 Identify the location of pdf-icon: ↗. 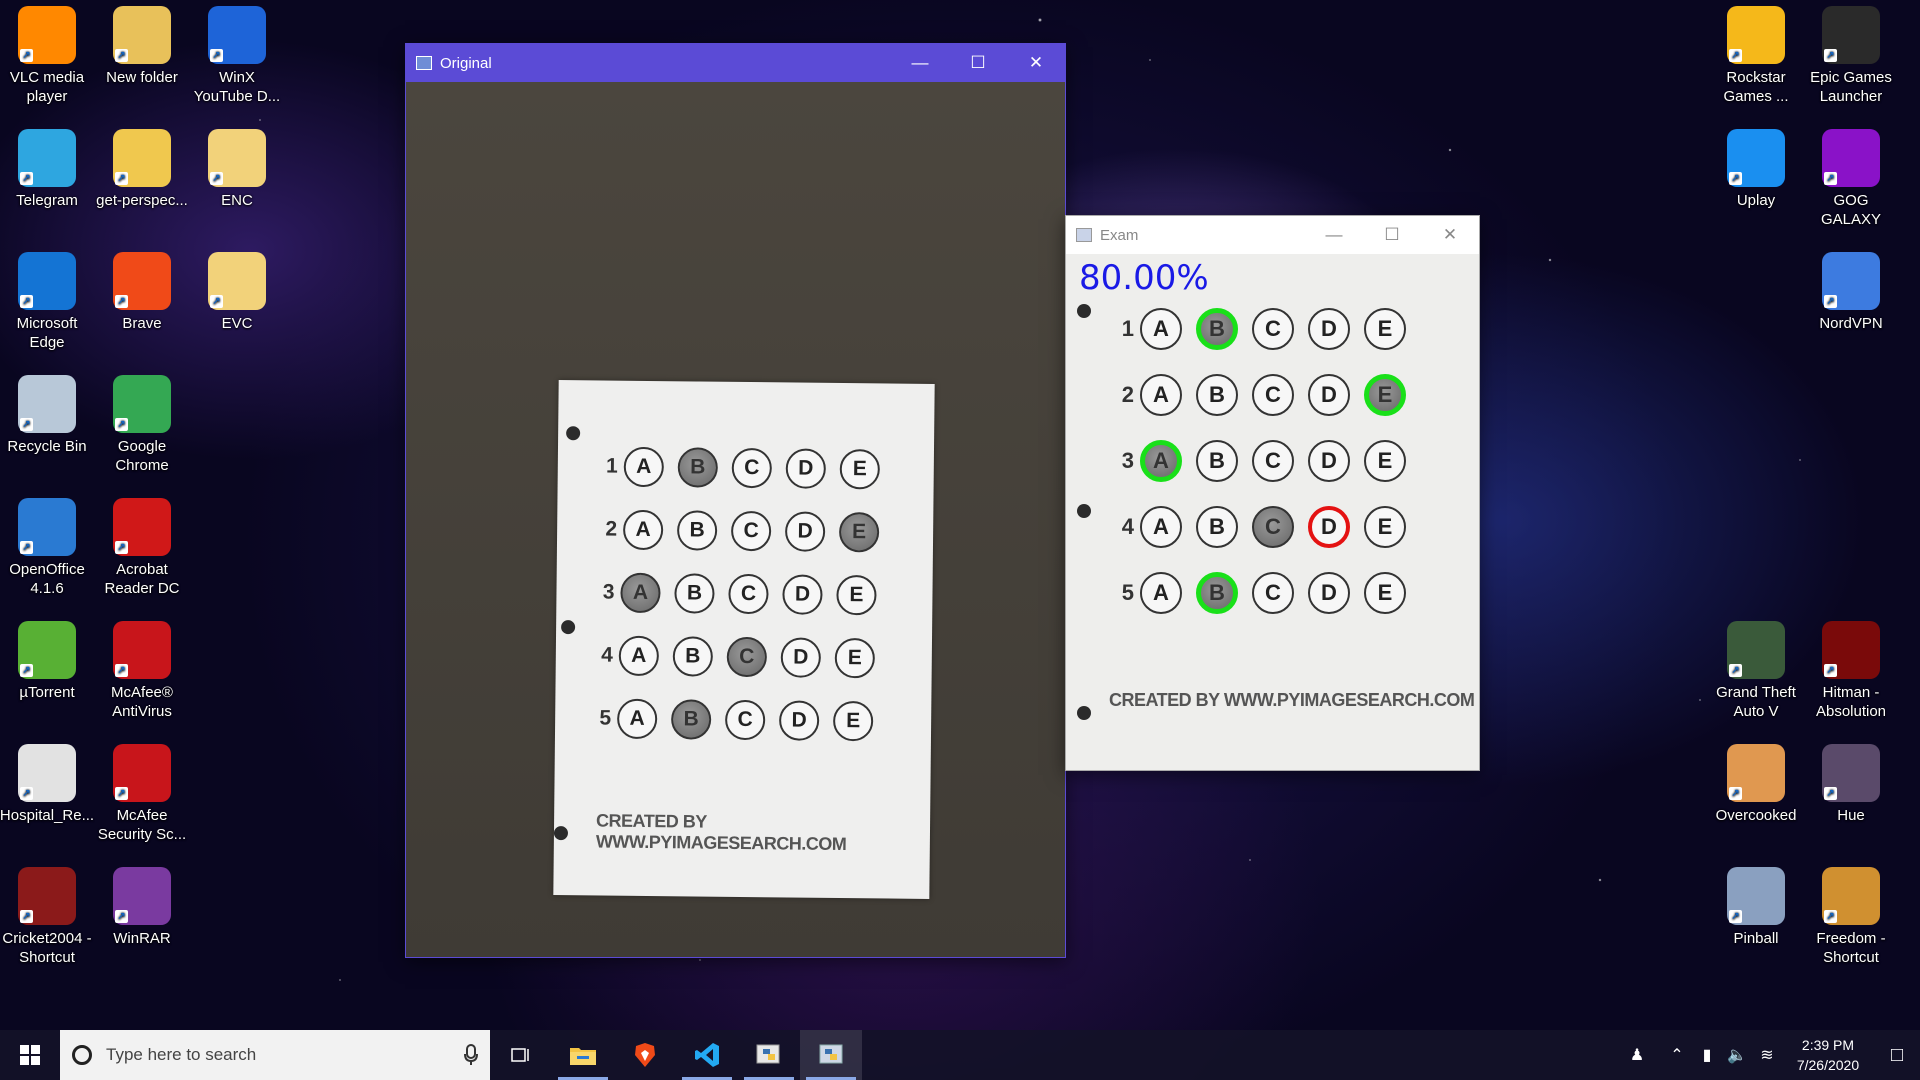
(47, 773).